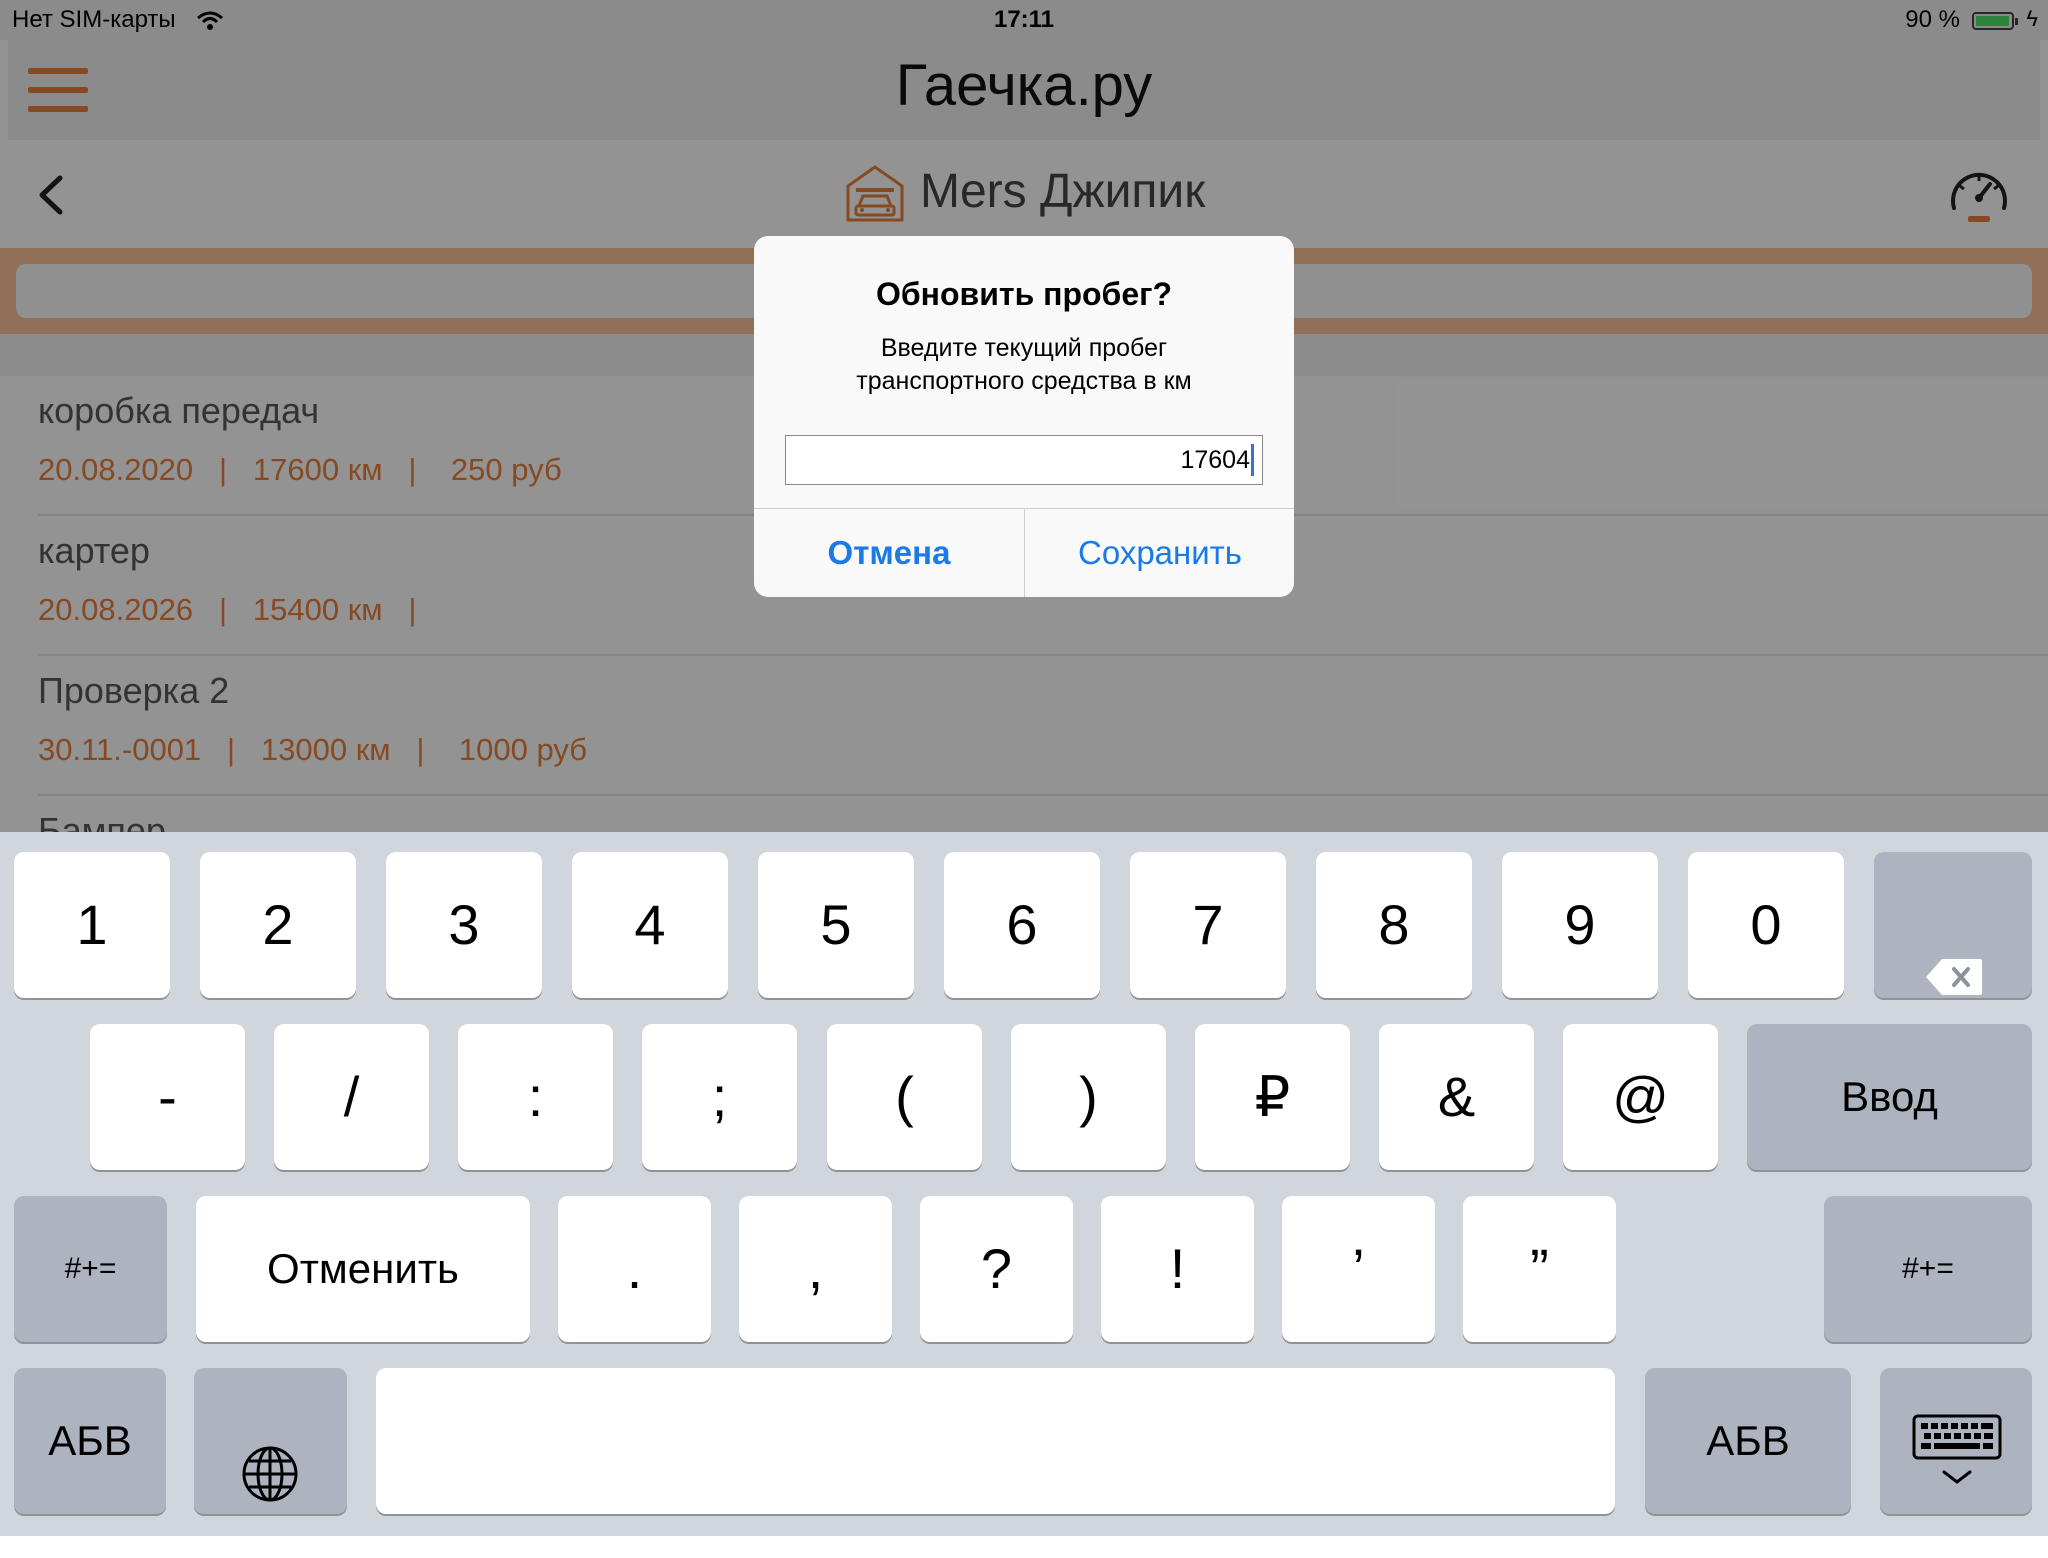 The height and width of the screenshot is (1558, 2048). Describe the element at coordinates (1208, 925) in the screenshot. I see `key-7: 7` at that location.